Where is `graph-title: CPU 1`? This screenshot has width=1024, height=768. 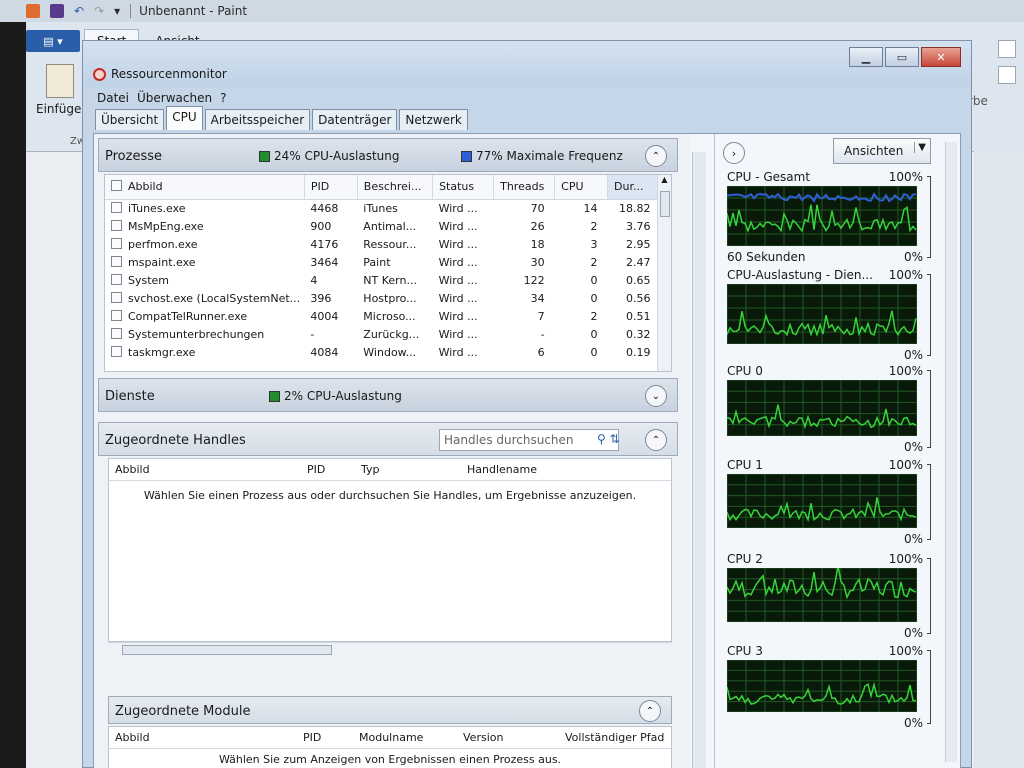 graph-title: CPU 1 is located at coordinates (745, 465).